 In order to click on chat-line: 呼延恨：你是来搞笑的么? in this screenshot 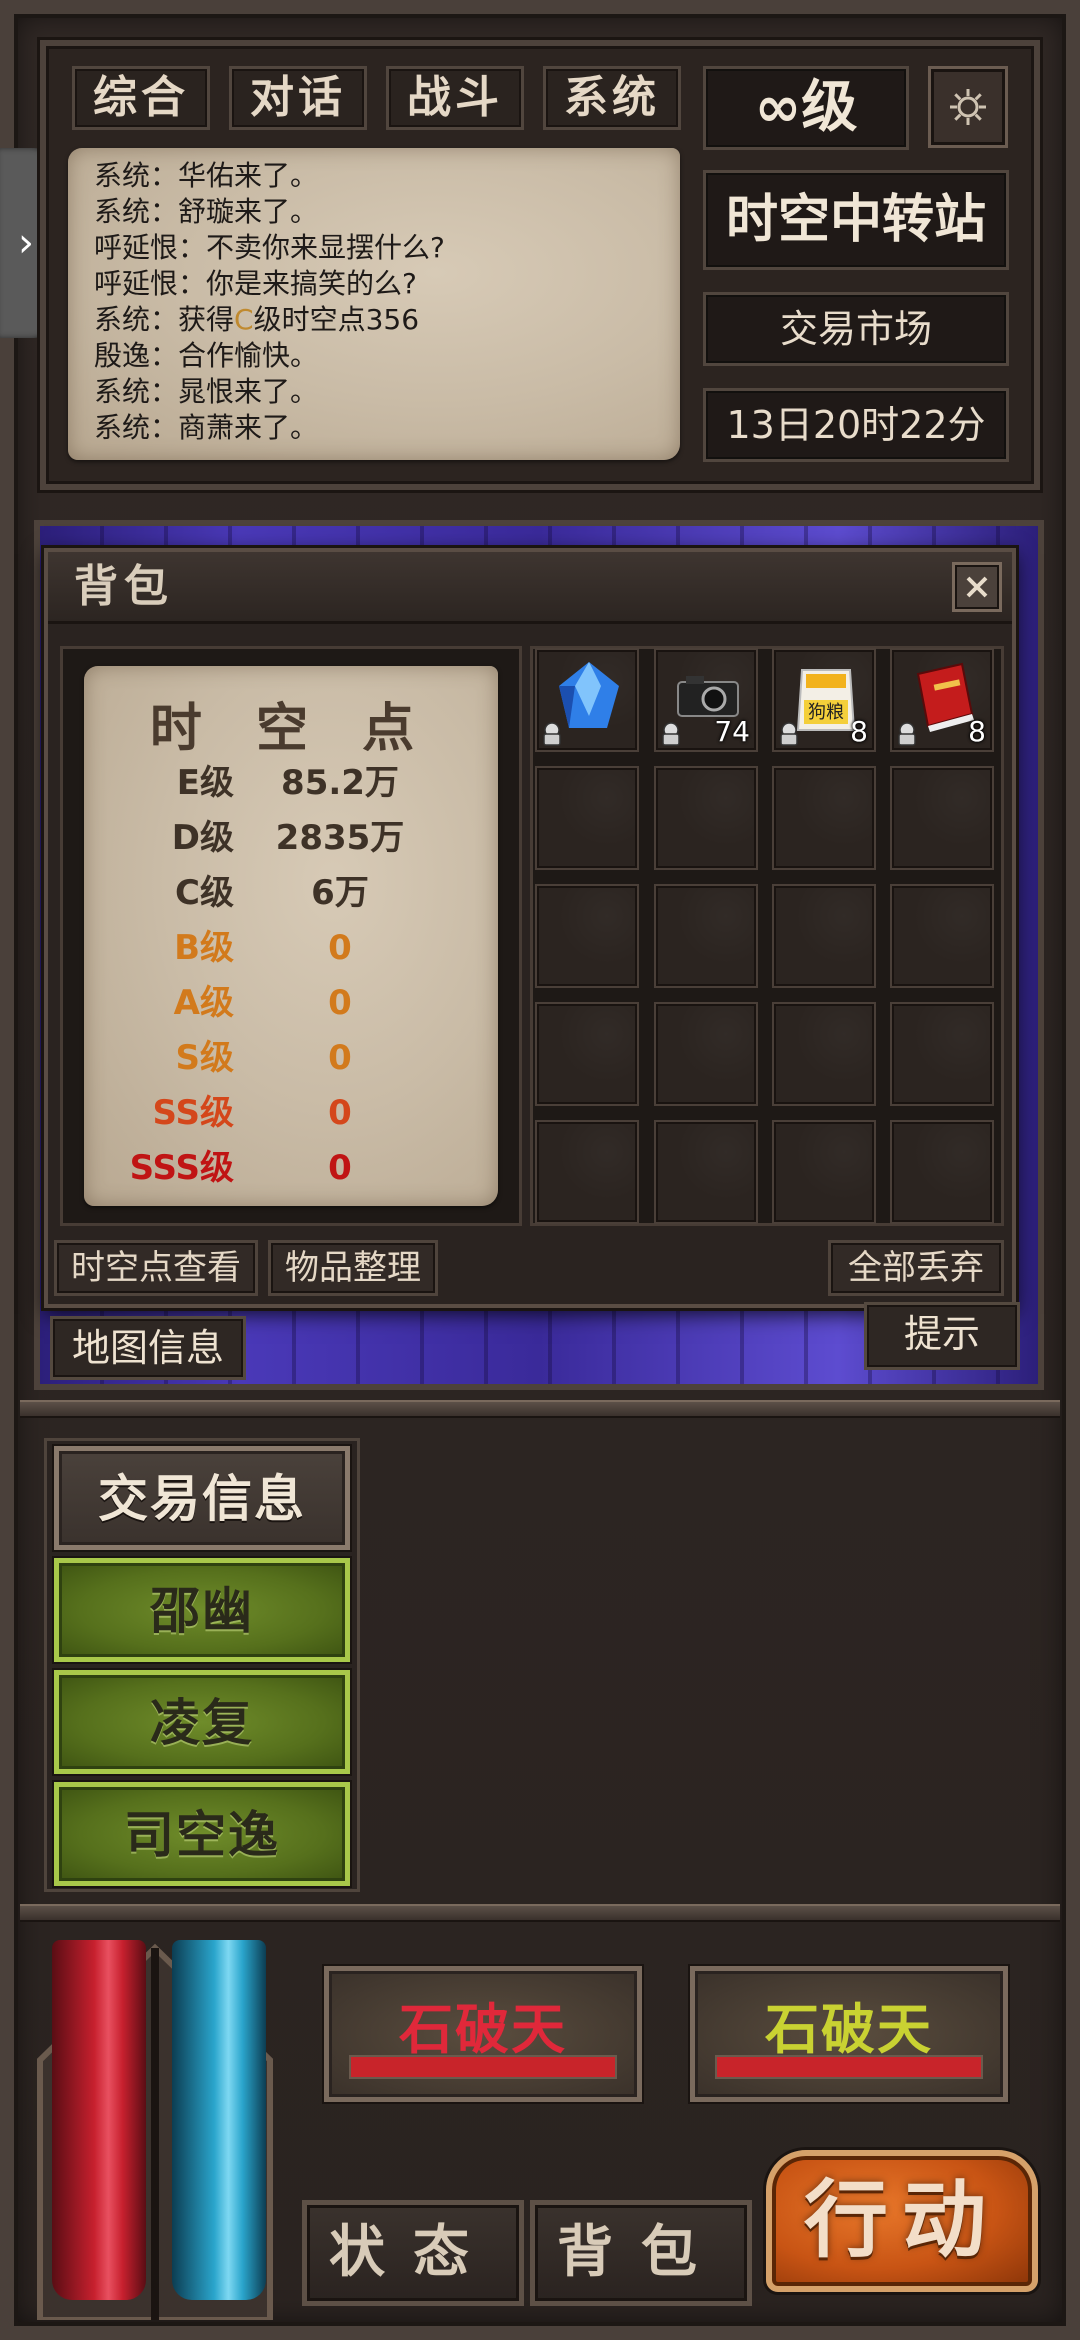, I will do `click(255, 283)`.